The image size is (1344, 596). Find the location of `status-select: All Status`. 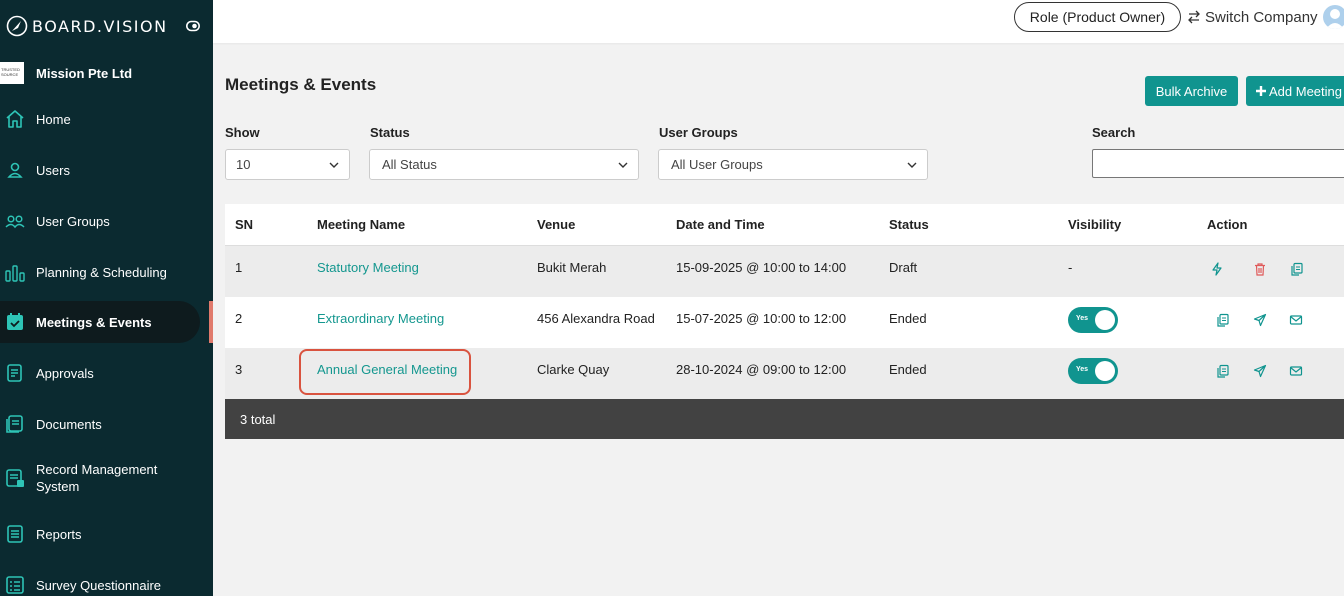

status-select: All Status is located at coordinates (504, 164).